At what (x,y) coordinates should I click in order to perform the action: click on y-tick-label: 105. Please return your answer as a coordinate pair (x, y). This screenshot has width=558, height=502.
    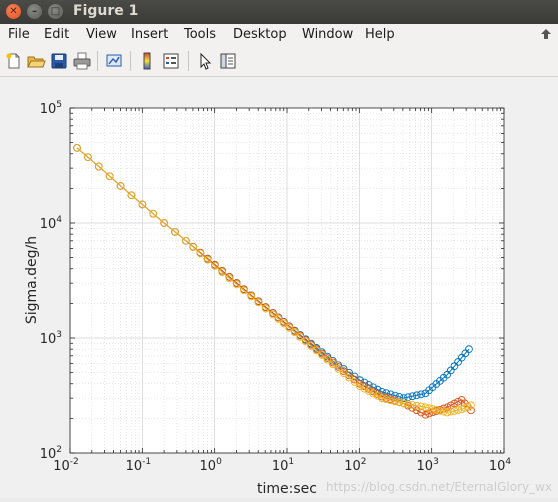
    Looking at the image, I should click on (51, 108).